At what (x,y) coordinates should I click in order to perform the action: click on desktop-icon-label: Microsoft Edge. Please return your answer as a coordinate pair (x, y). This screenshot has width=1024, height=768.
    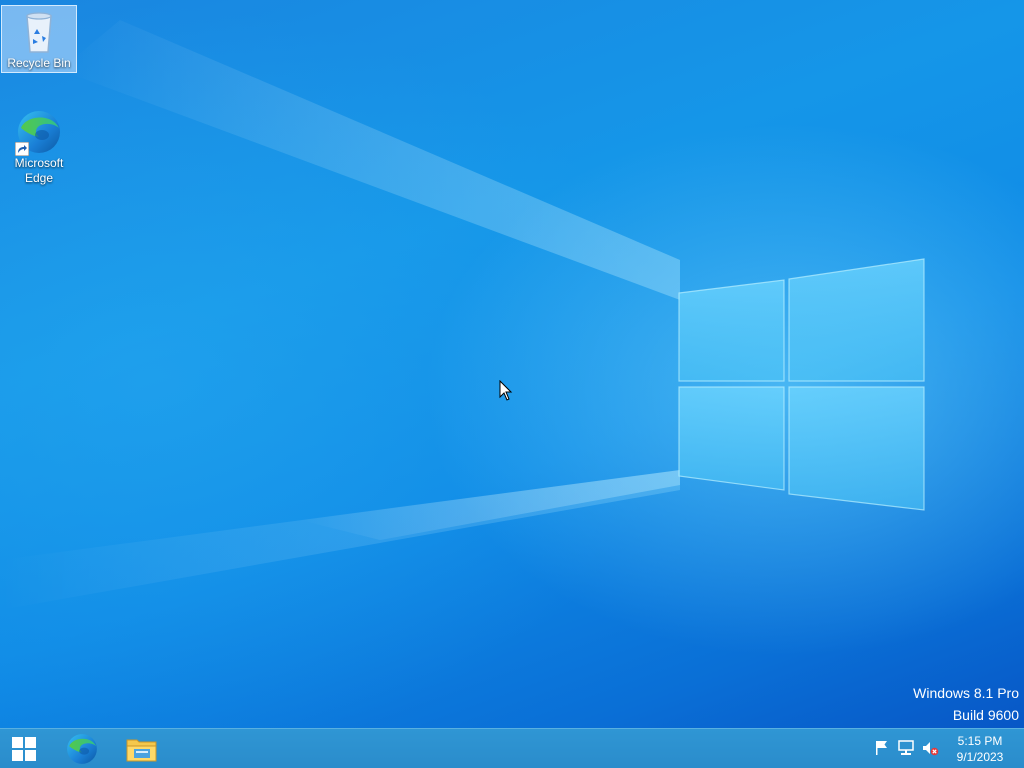
    Looking at the image, I should click on (39, 170).